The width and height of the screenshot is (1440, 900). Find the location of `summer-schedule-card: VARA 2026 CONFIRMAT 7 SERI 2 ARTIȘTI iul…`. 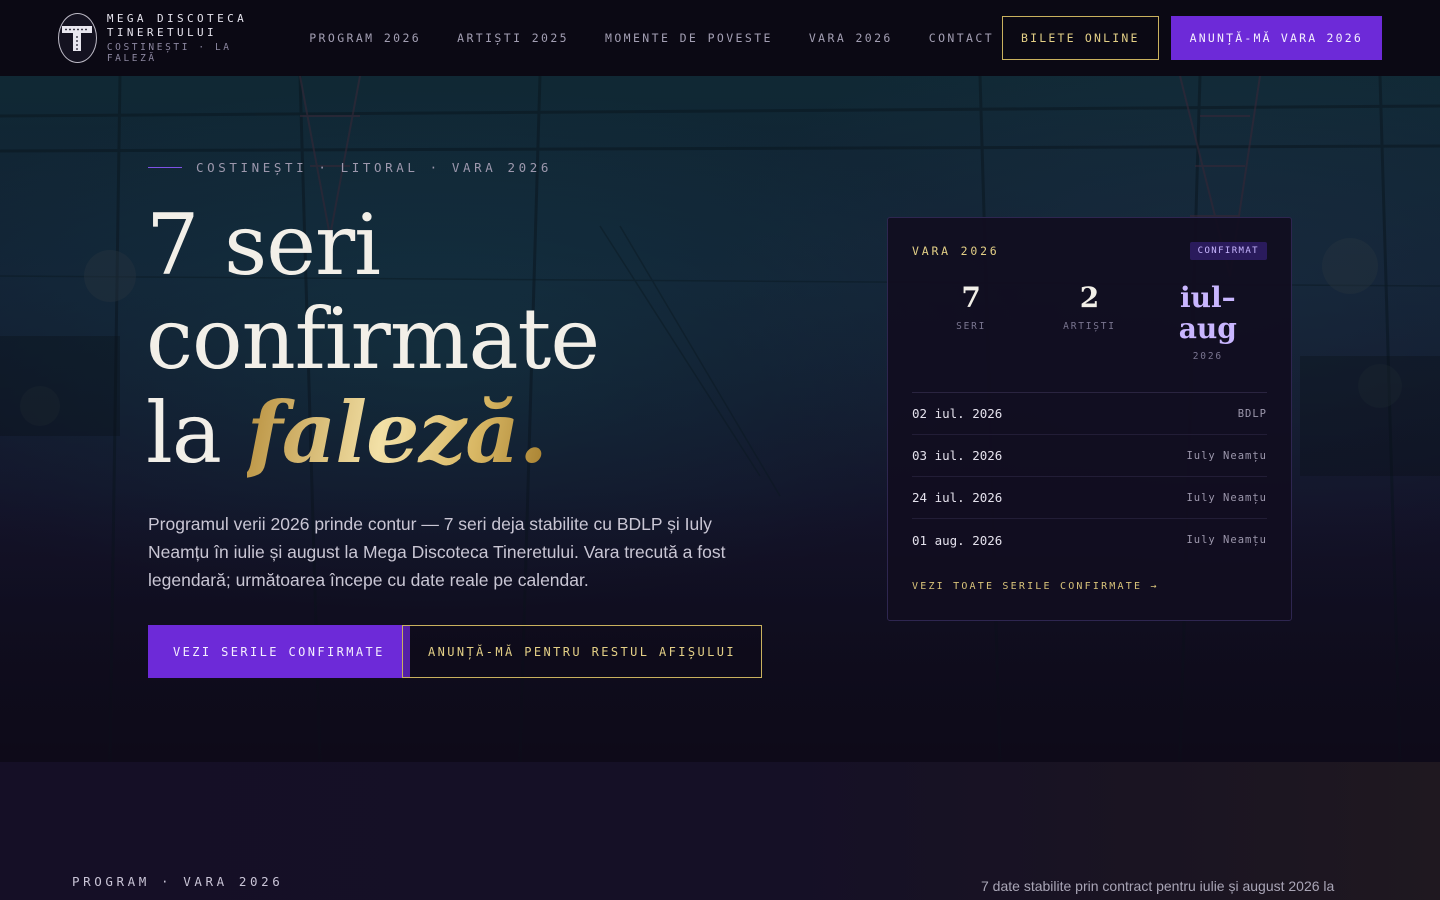

summer-schedule-card: VARA 2026 CONFIRMAT 7 SERI 2 ARTIȘTI iul… is located at coordinates (1089, 419).